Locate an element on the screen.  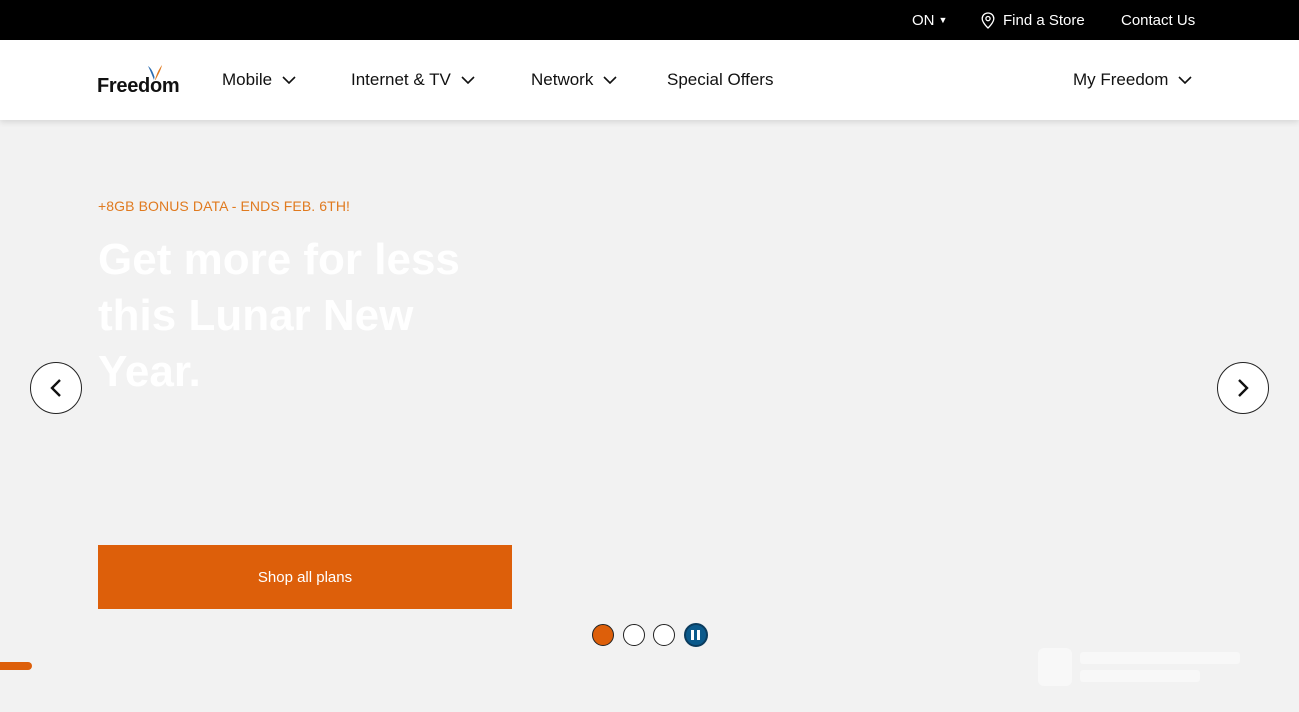
promo-eyebrow: +8GB BONUS DATA - ENDS FEB. 6TH! is located at coordinates (224, 206).